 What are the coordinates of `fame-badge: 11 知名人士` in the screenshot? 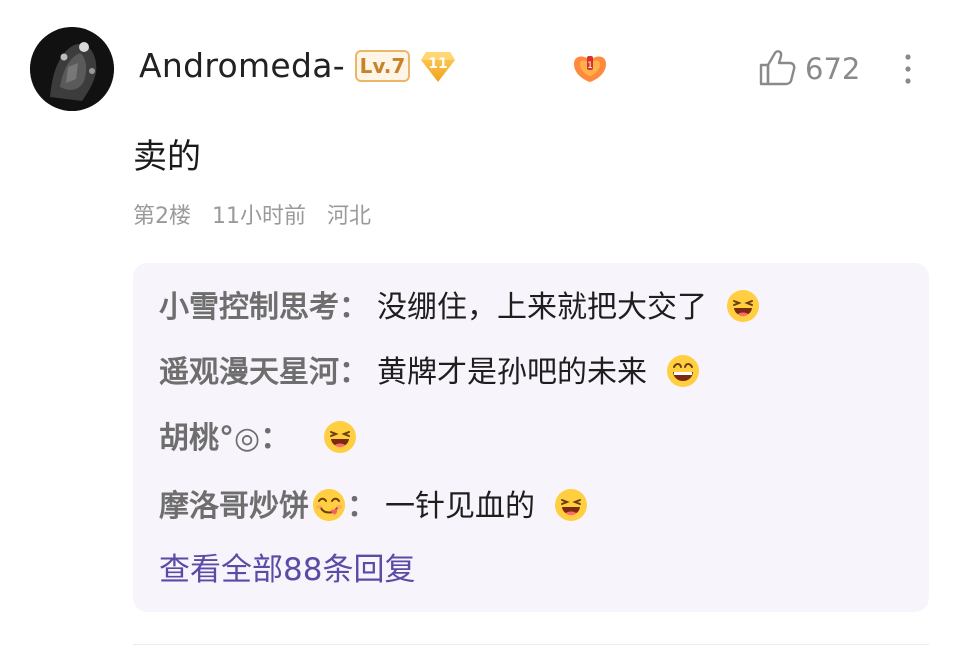 It's located at (491, 66).